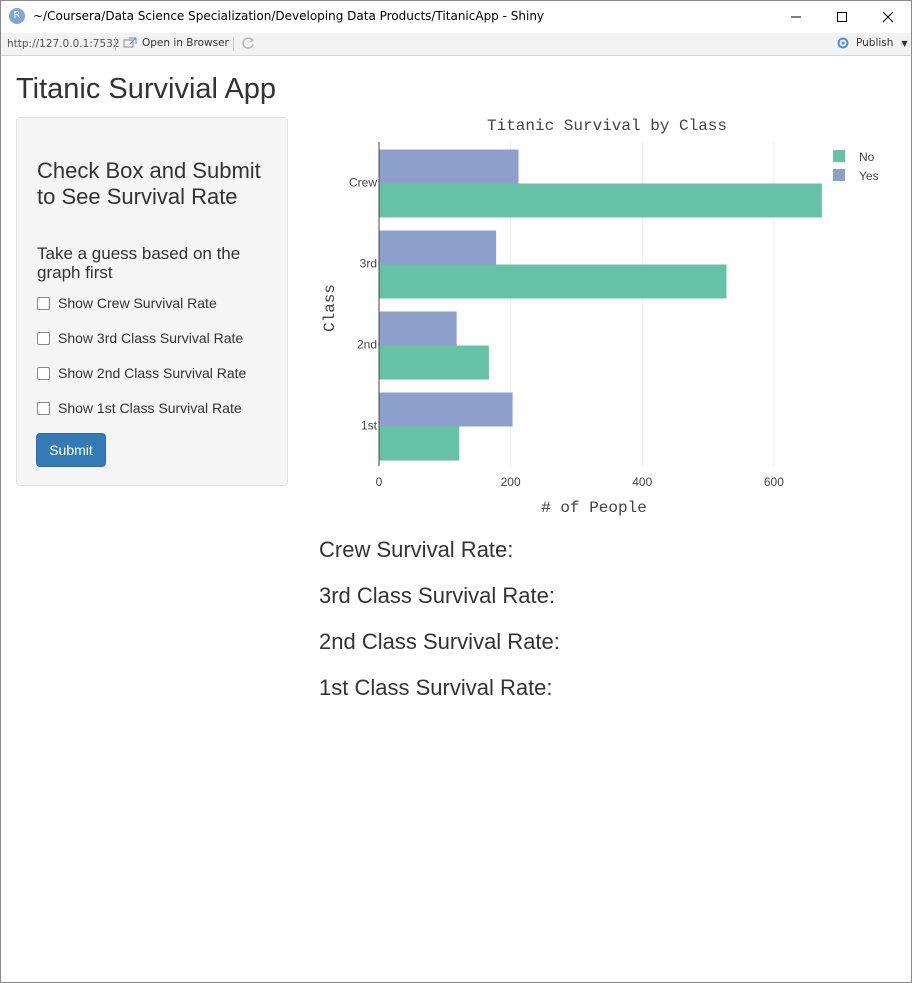  What do you see at coordinates (367, 345) in the screenshot?
I see `y-tick-label: 2nd` at bounding box center [367, 345].